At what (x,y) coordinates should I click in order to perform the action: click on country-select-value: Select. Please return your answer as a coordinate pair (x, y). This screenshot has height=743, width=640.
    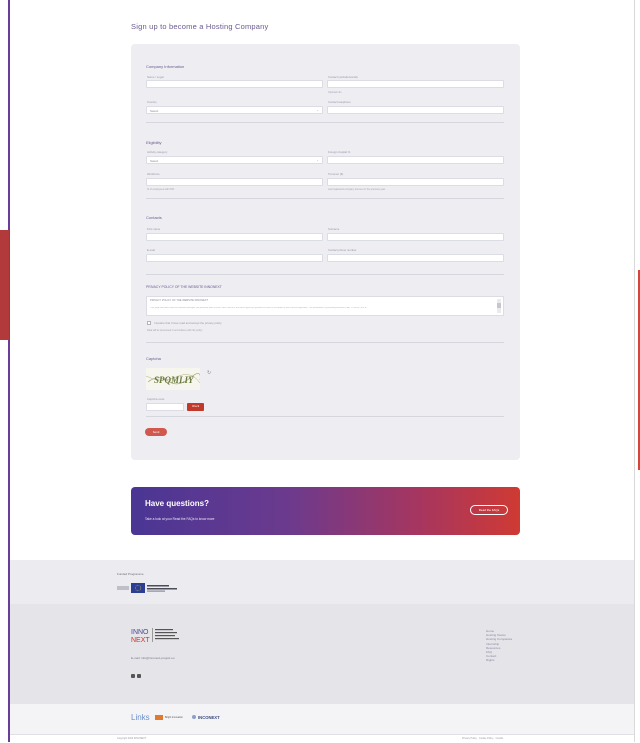
    Looking at the image, I should click on (154, 110).